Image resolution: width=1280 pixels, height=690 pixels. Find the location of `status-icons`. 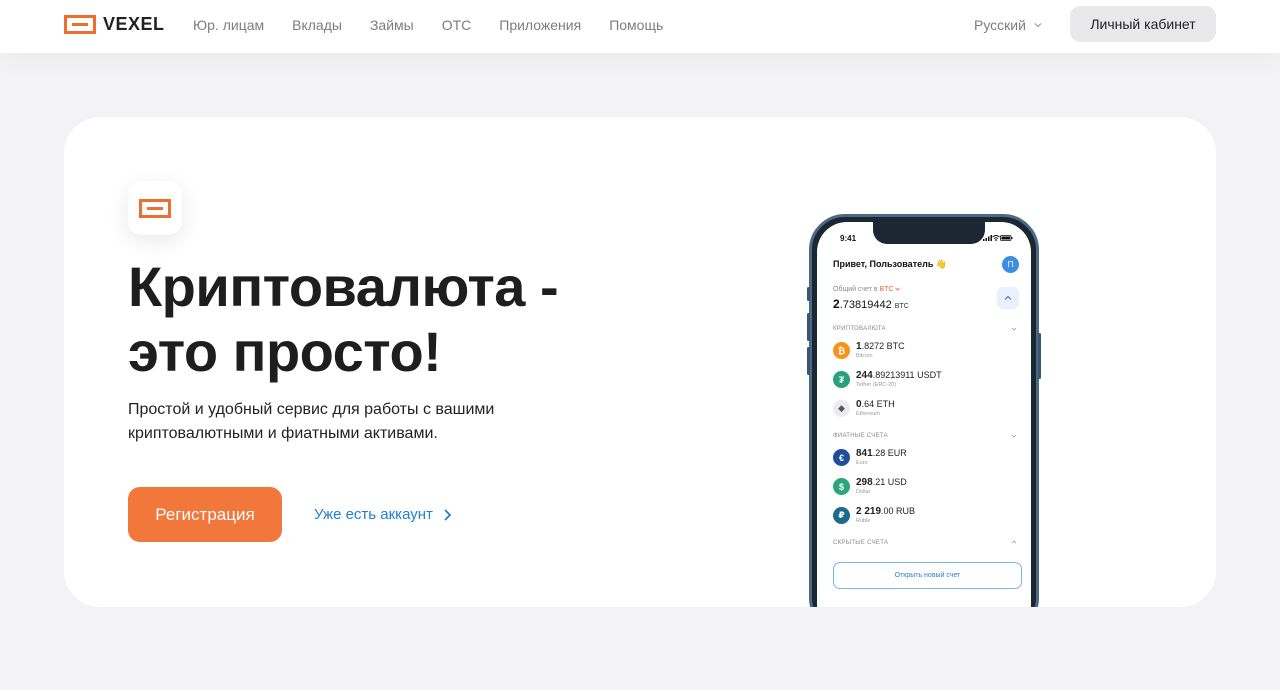

status-icons is located at coordinates (998, 238).